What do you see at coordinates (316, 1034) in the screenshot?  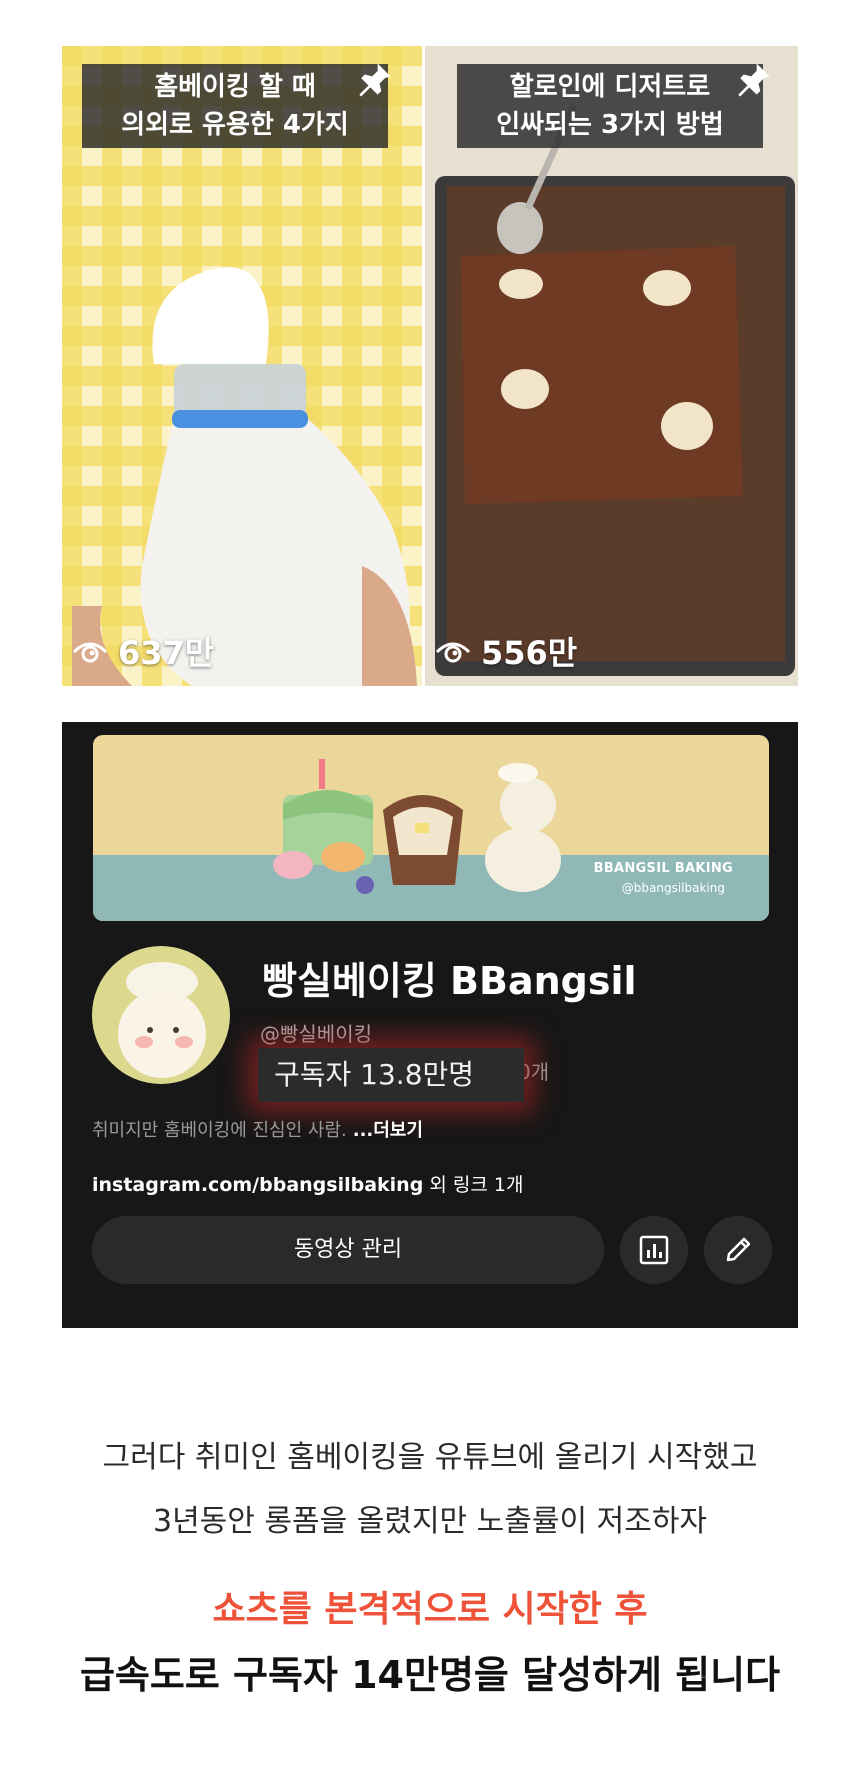 I see `channel-handle: @빵실베이킹` at bounding box center [316, 1034].